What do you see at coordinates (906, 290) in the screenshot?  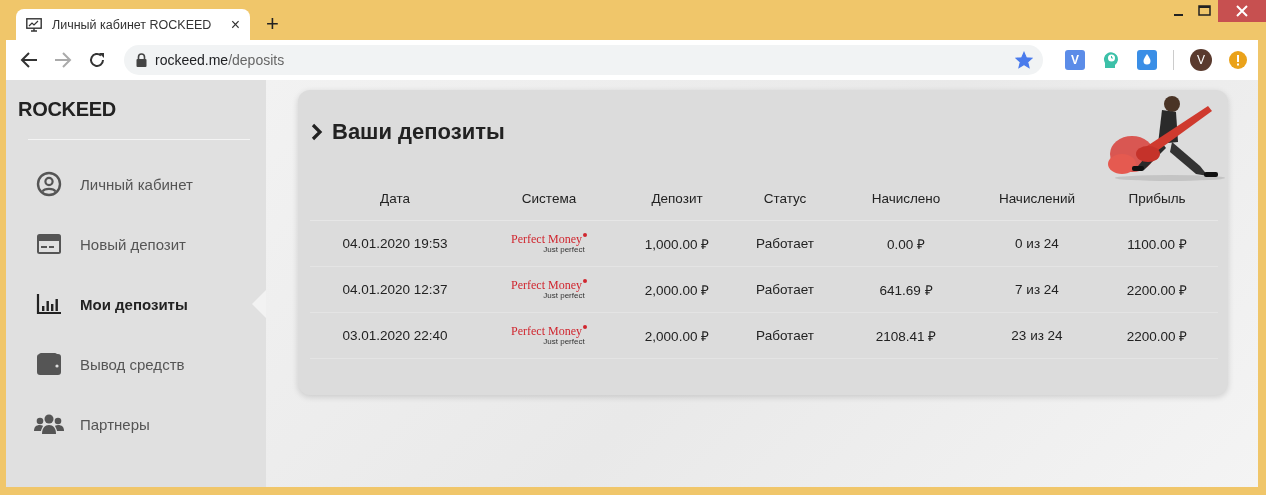 I see `table-cell: 641.69 ₽` at bounding box center [906, 290].